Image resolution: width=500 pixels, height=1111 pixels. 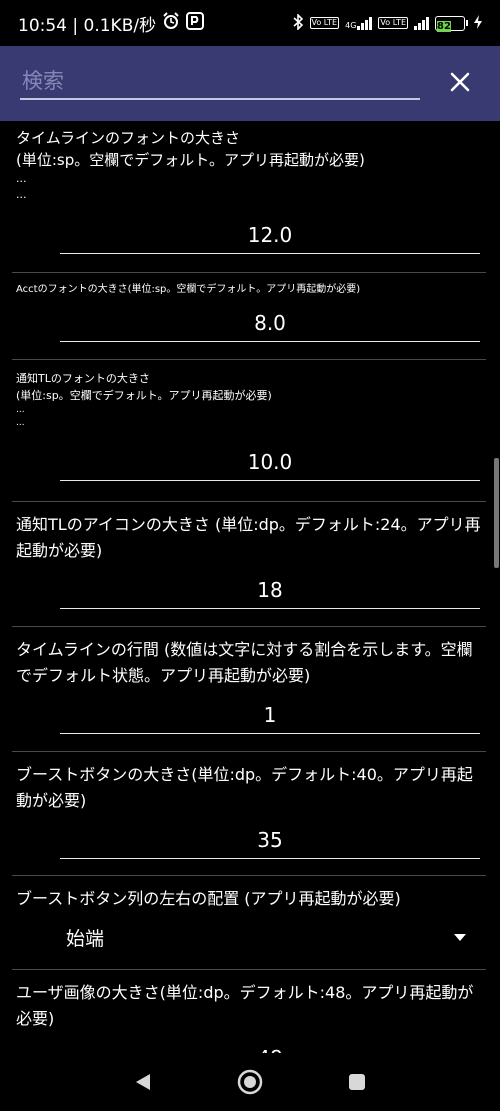 I want to click on notification-font-size-input: 10.0, so click(x=270, y=465).